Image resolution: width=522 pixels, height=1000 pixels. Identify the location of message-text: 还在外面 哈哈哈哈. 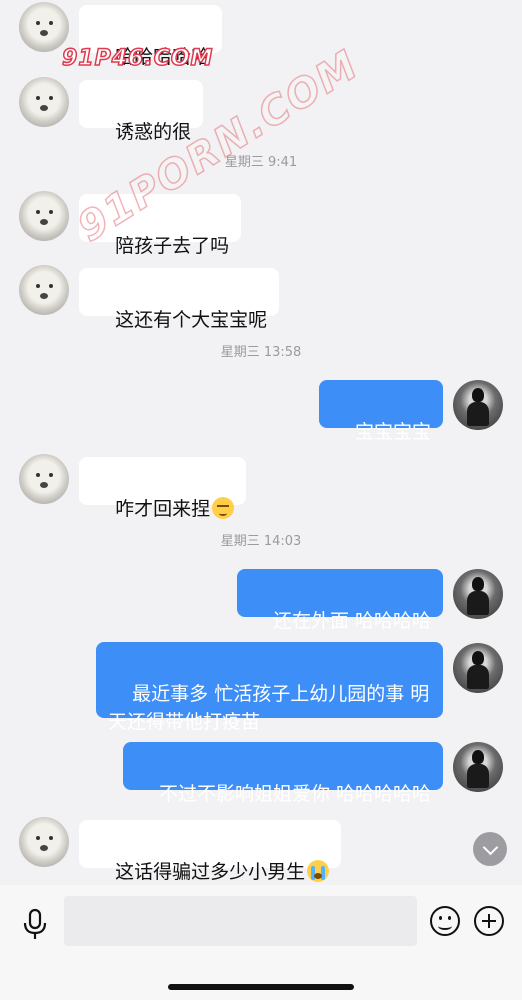
(351, 621).